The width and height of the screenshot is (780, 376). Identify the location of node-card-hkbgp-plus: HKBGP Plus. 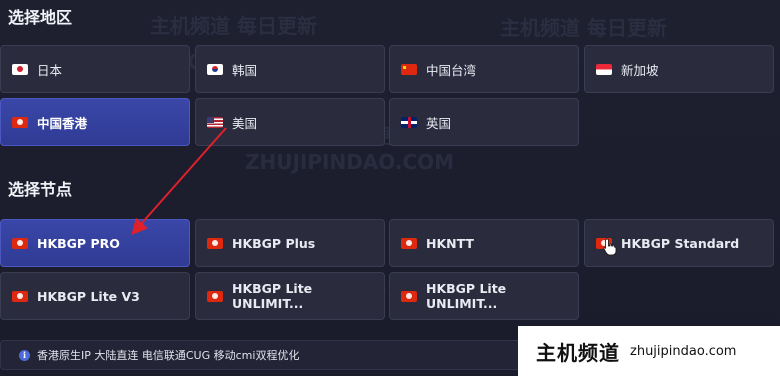
(290, 243).